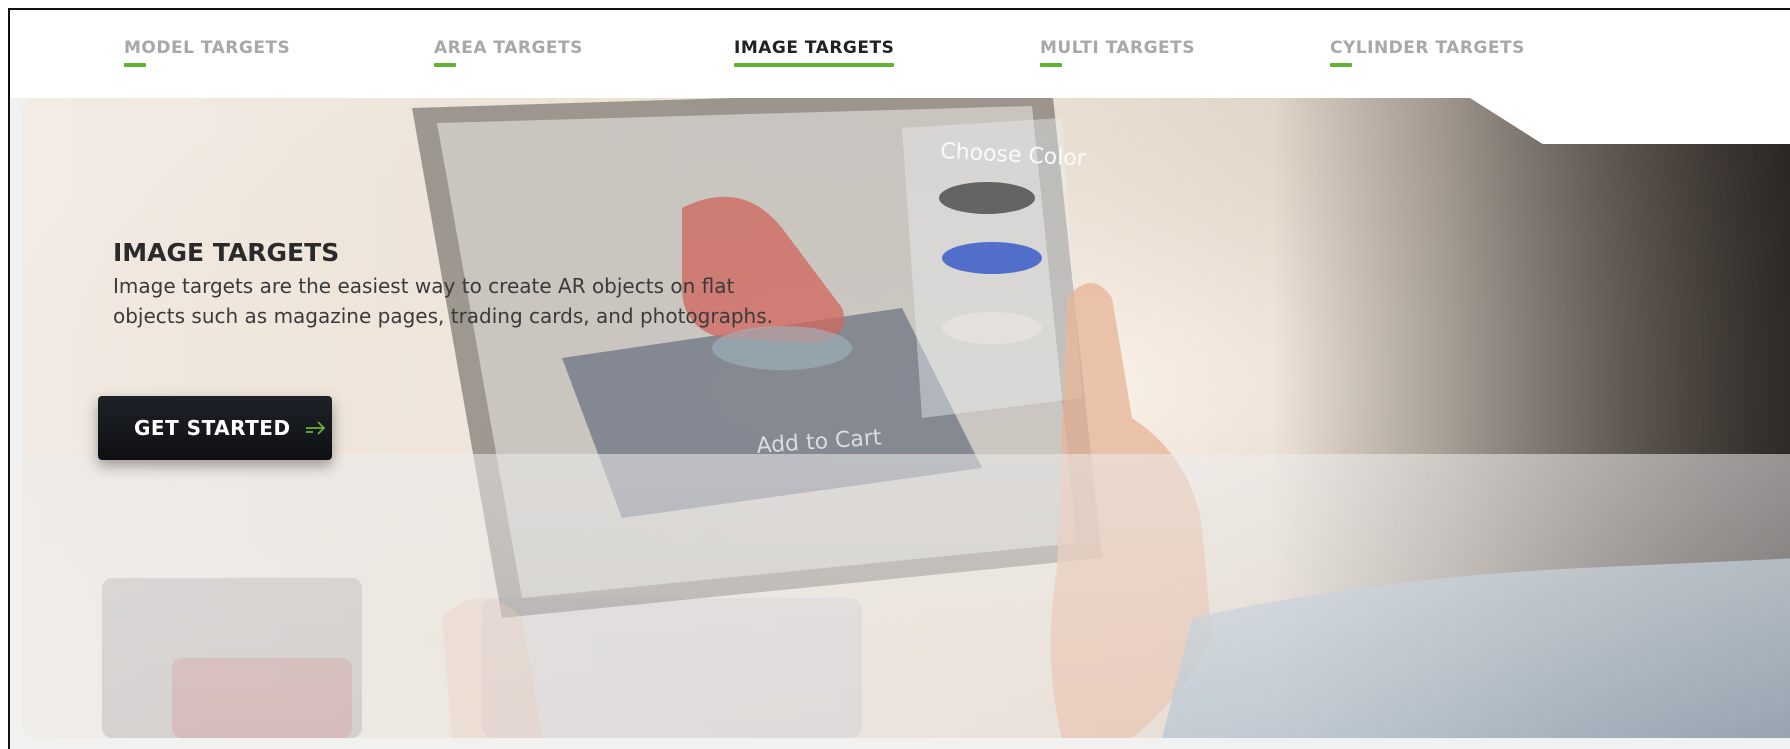 Image resolution: width=1790 pixels, height=749 pixels. What do you see at coordinates (207, 48) in the screenshot?
I see `tab-label: MODEL TARGETS` at bounding box center [207, 48].